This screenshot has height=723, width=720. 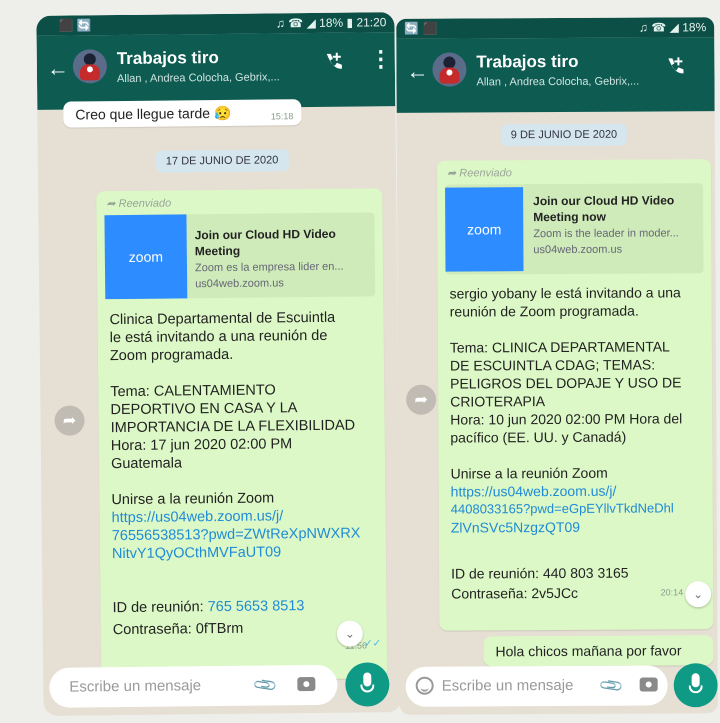 What do you see at coordinates (372, 644) in the screenshot?
I see `read-ticks-icon: ✓✓` at bounding box center [372, 644].